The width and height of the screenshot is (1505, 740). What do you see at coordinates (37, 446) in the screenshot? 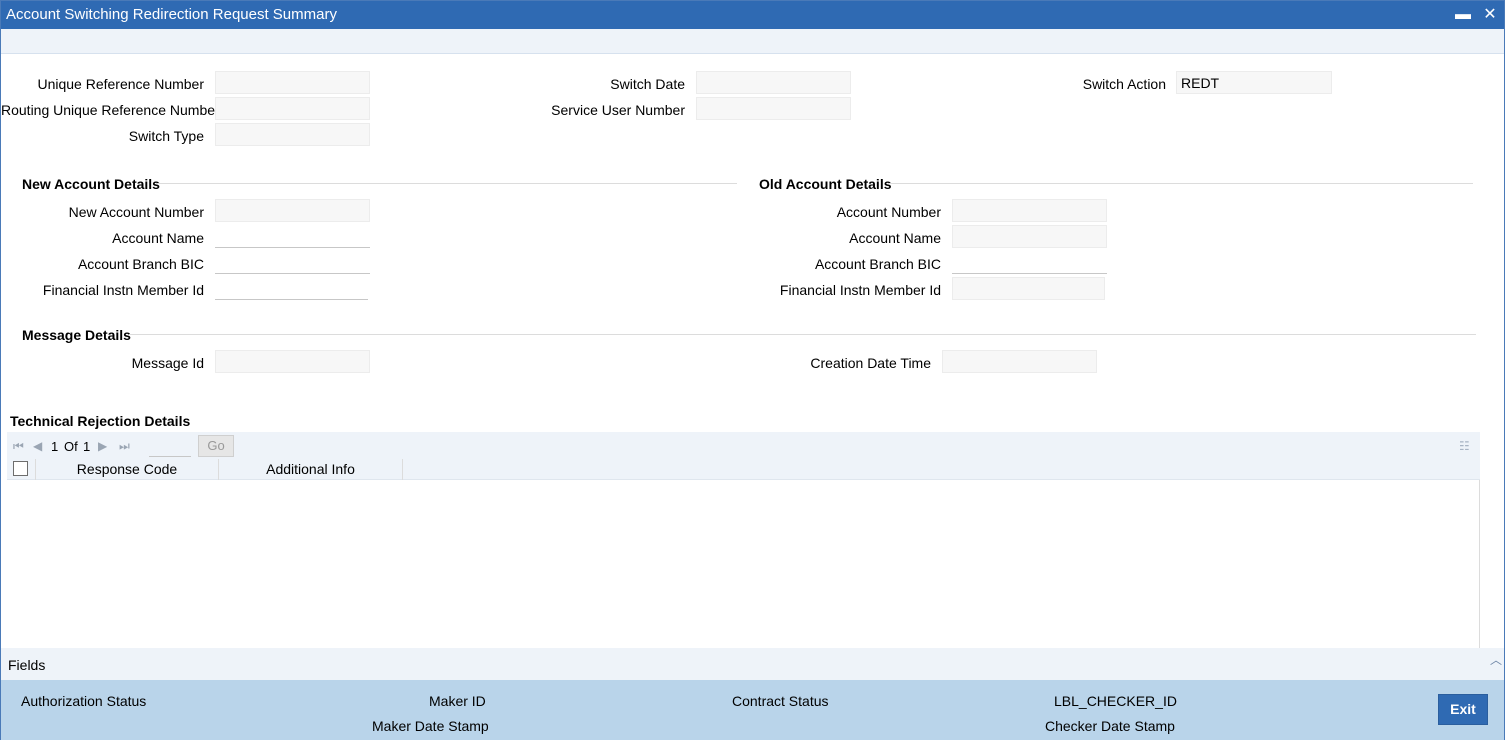
I see `previous-page-icon: ◀` at bounding box center [37, 446].